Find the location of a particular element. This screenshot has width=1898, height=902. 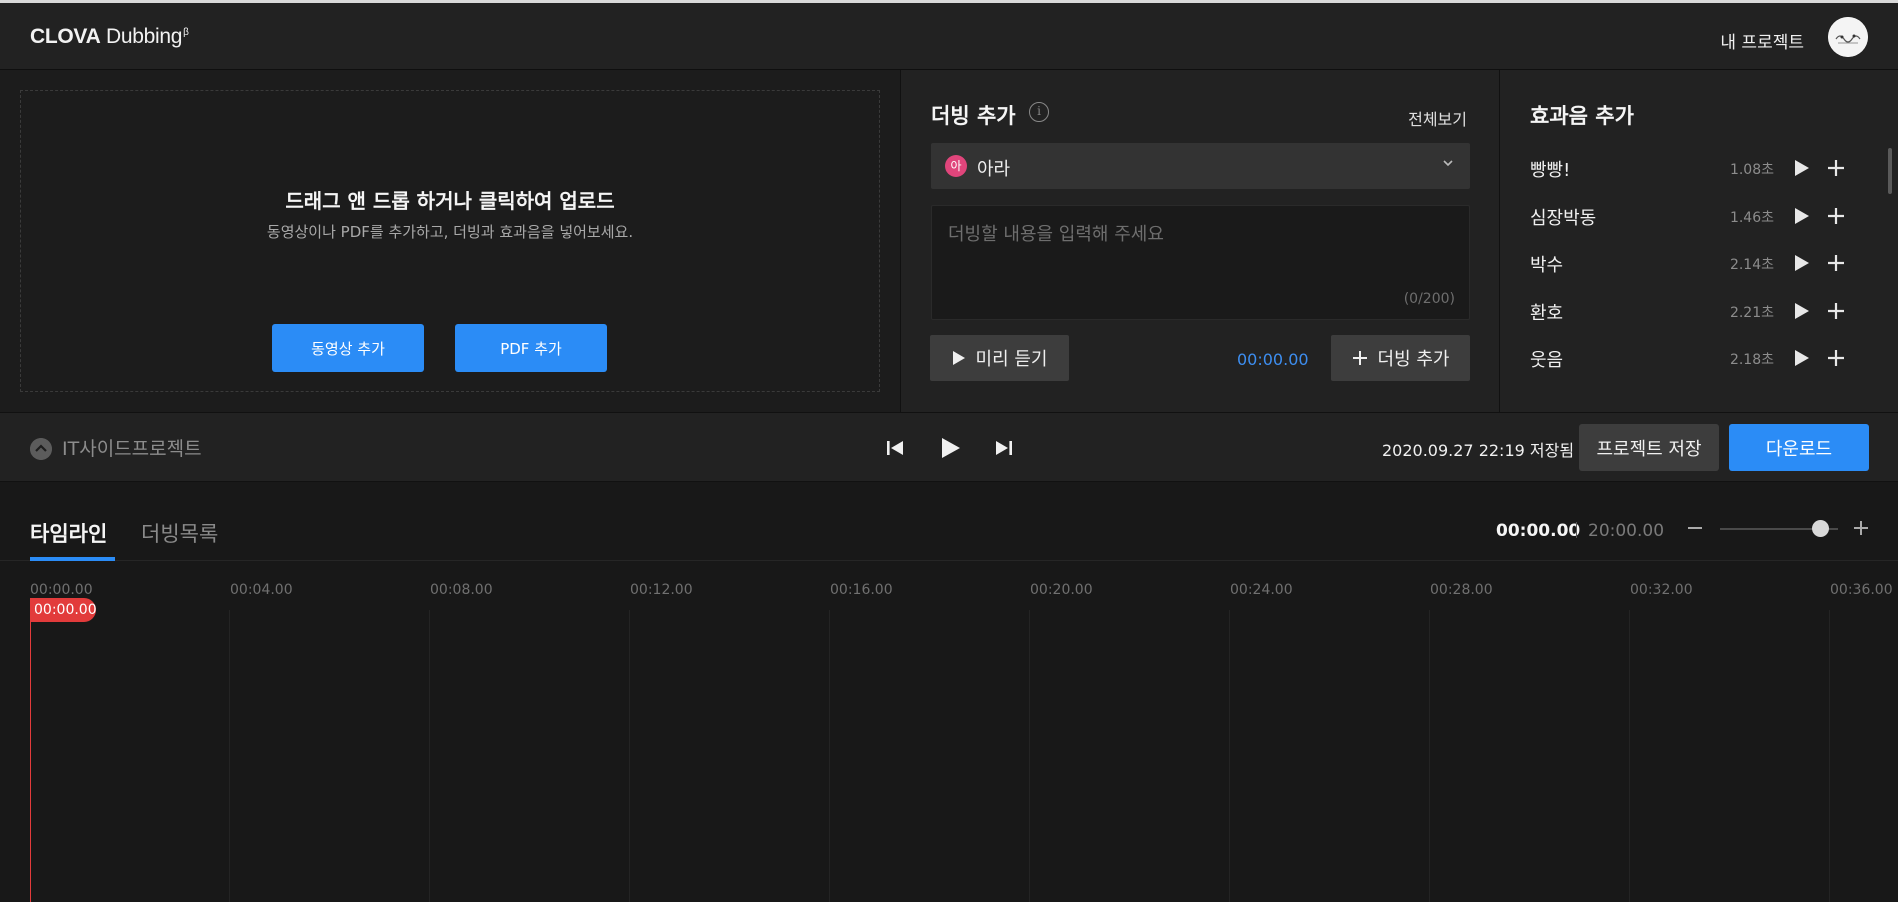

app-header: CLOVA Dubbingβ 내 프로젝트 is located at coordinates (949, 35).